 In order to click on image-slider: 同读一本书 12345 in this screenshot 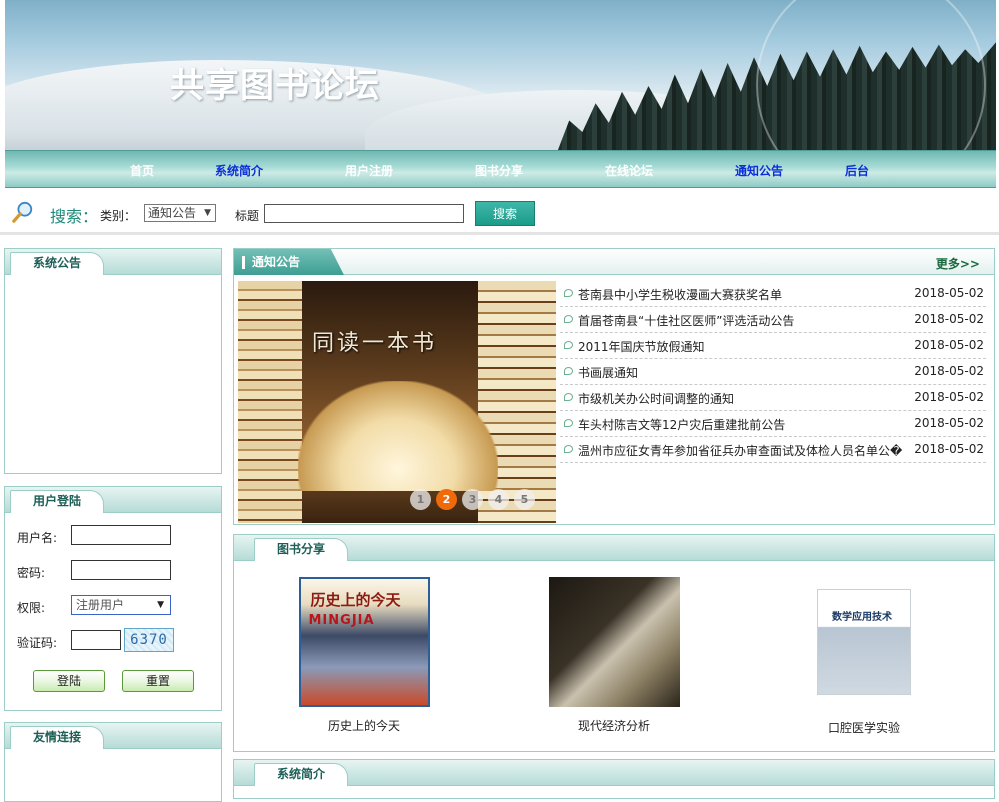, I will do `click(397, 402)`.